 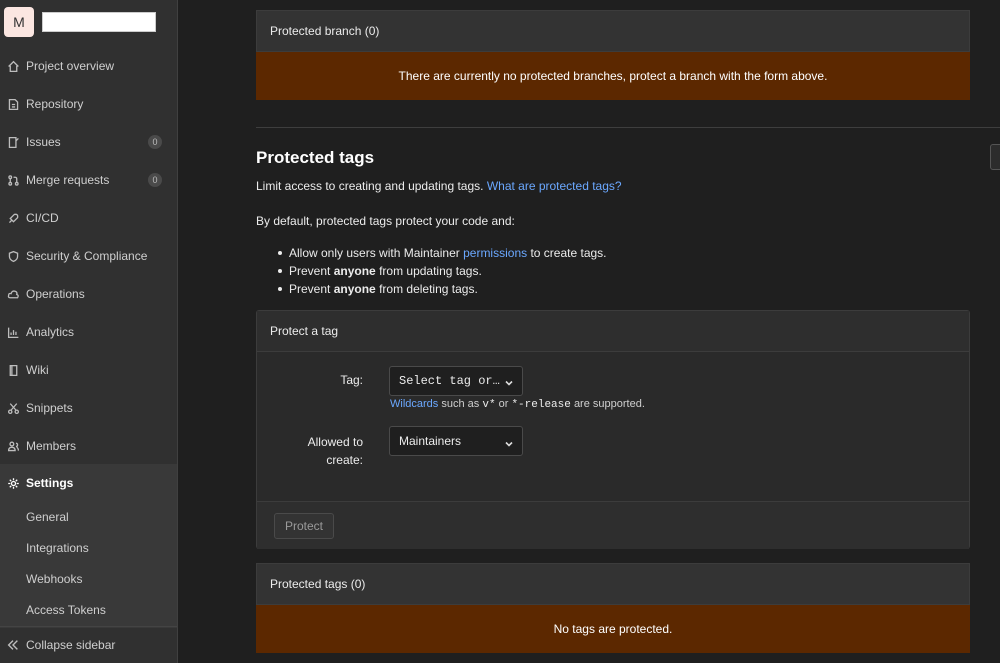 What do you see at coordinates (315, 157) in the screenshot?
I see `protected-tags-title: Protected tags` at bounding box center [315, 157].